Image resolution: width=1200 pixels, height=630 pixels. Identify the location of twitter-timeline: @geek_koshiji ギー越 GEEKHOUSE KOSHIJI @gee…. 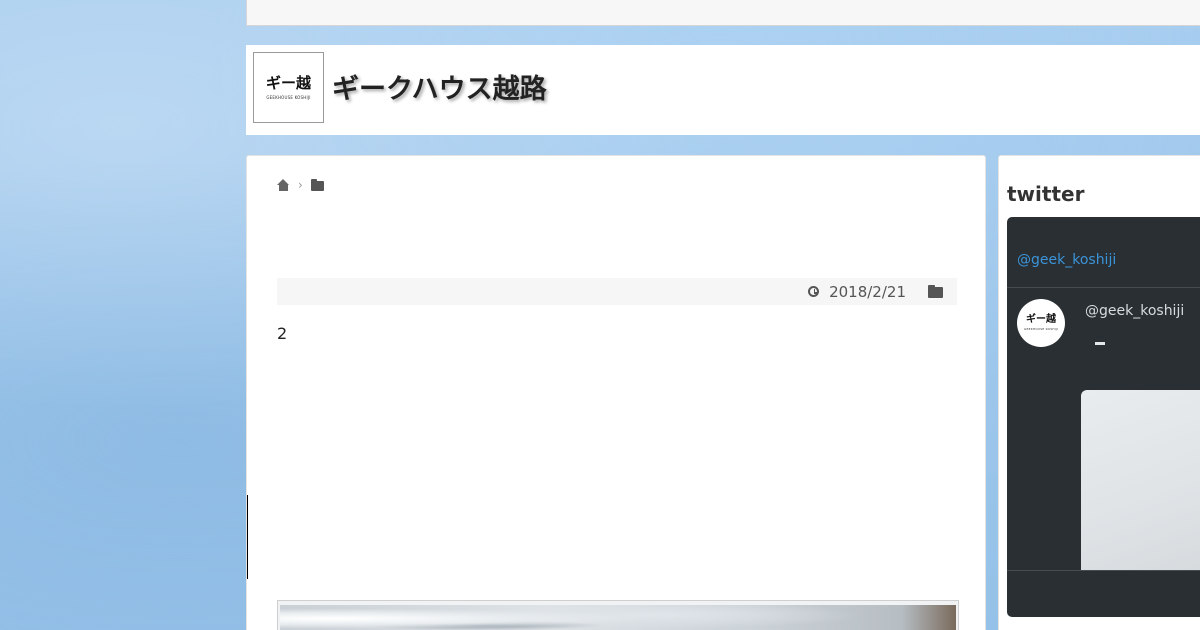
(1103, 417).